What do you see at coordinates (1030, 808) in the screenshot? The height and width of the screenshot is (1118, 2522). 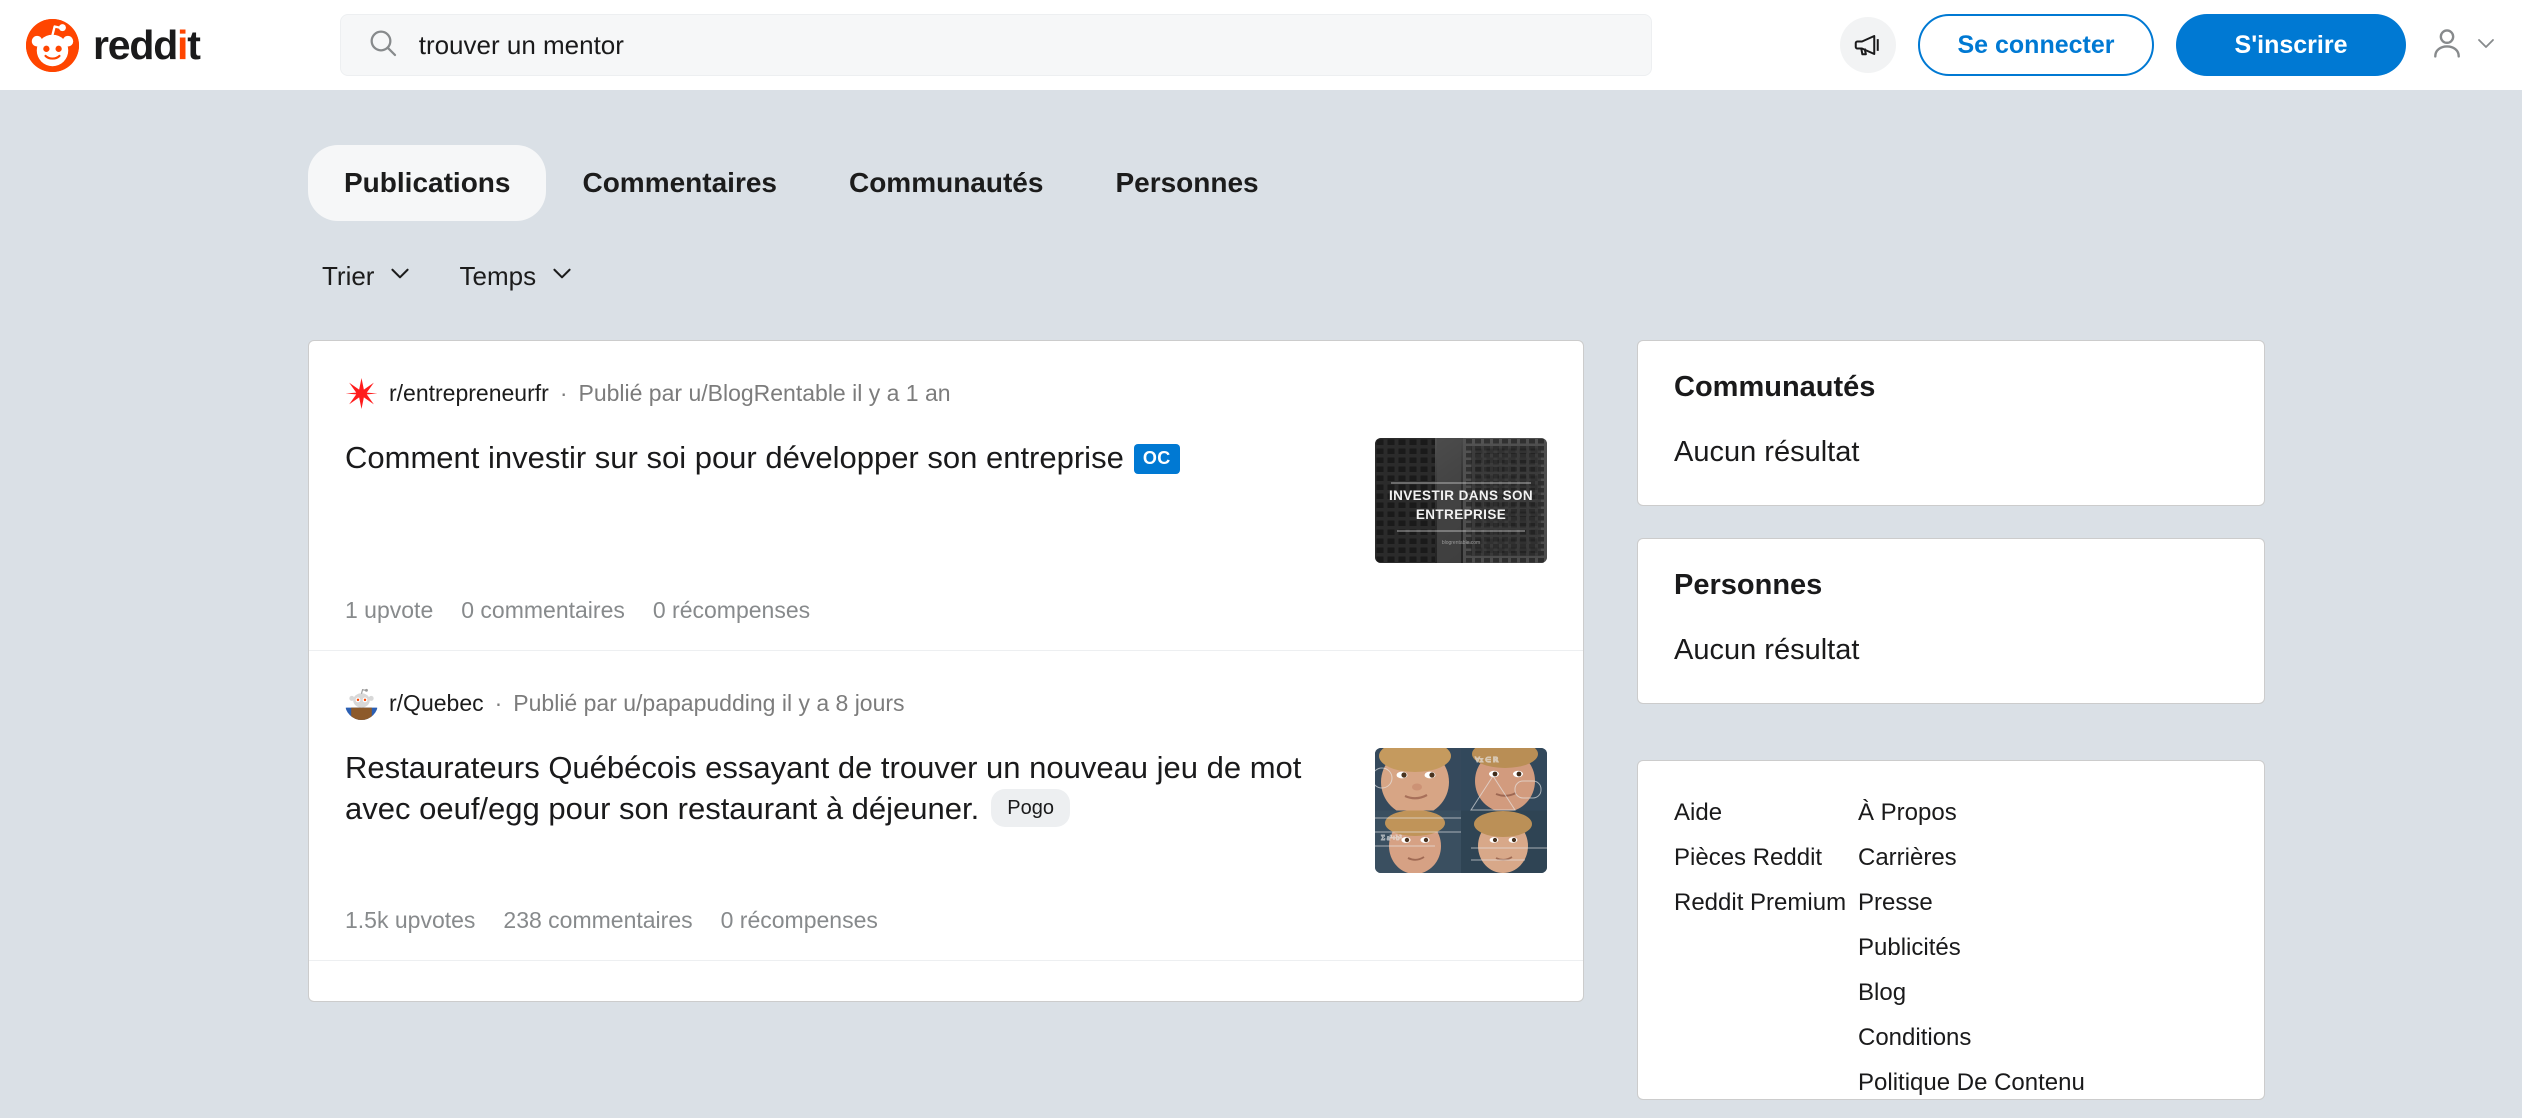 I see `post-flair-badge: Pogo` at bounding box center [1030, 808].